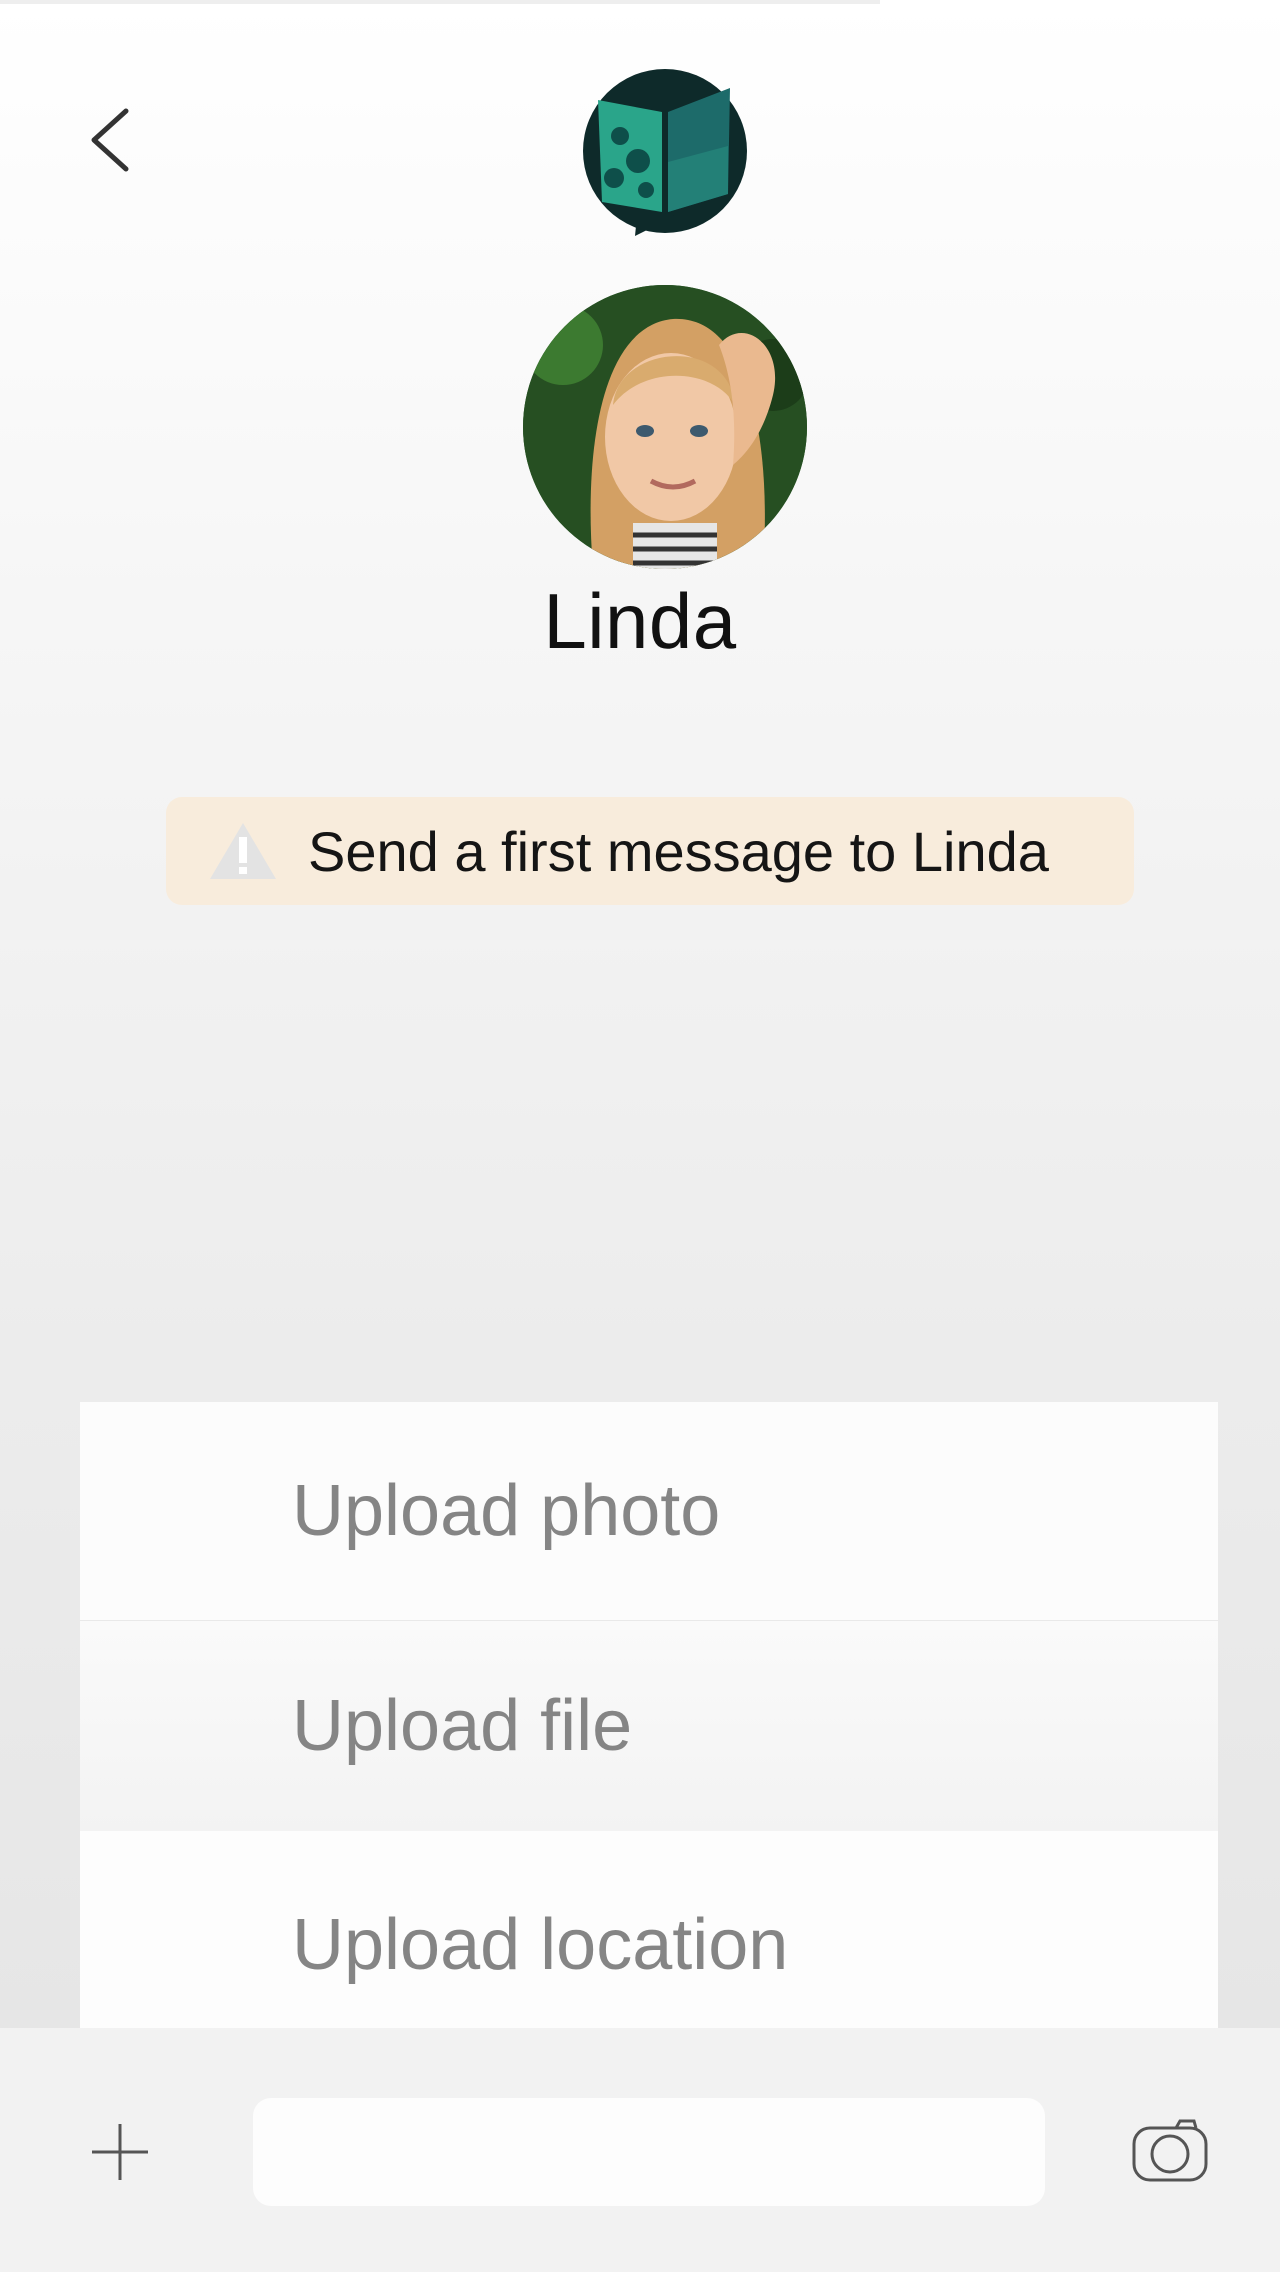  I want to click on first-message-notice: Send a first message to Linda, so click(650, 851).